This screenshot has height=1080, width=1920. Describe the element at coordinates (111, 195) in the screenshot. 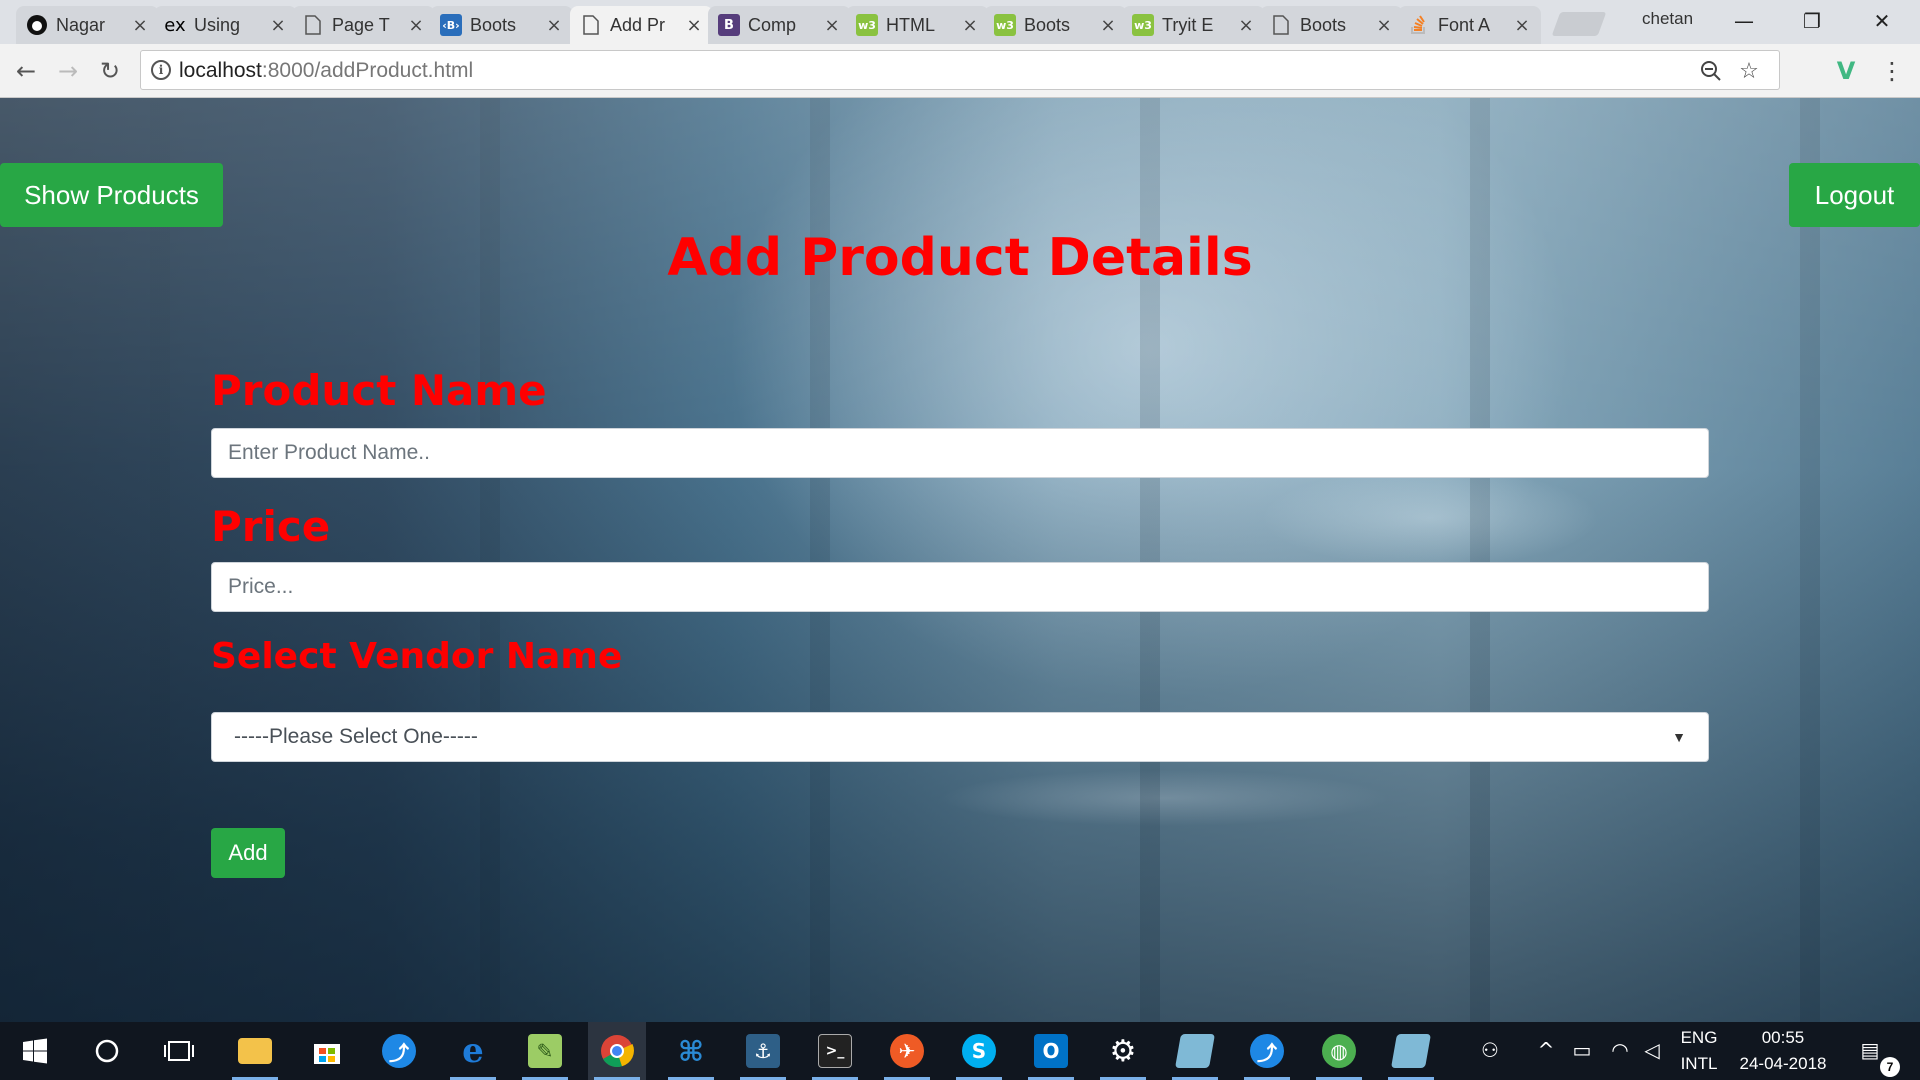

I see `show-products-button: Show Products` at that location.